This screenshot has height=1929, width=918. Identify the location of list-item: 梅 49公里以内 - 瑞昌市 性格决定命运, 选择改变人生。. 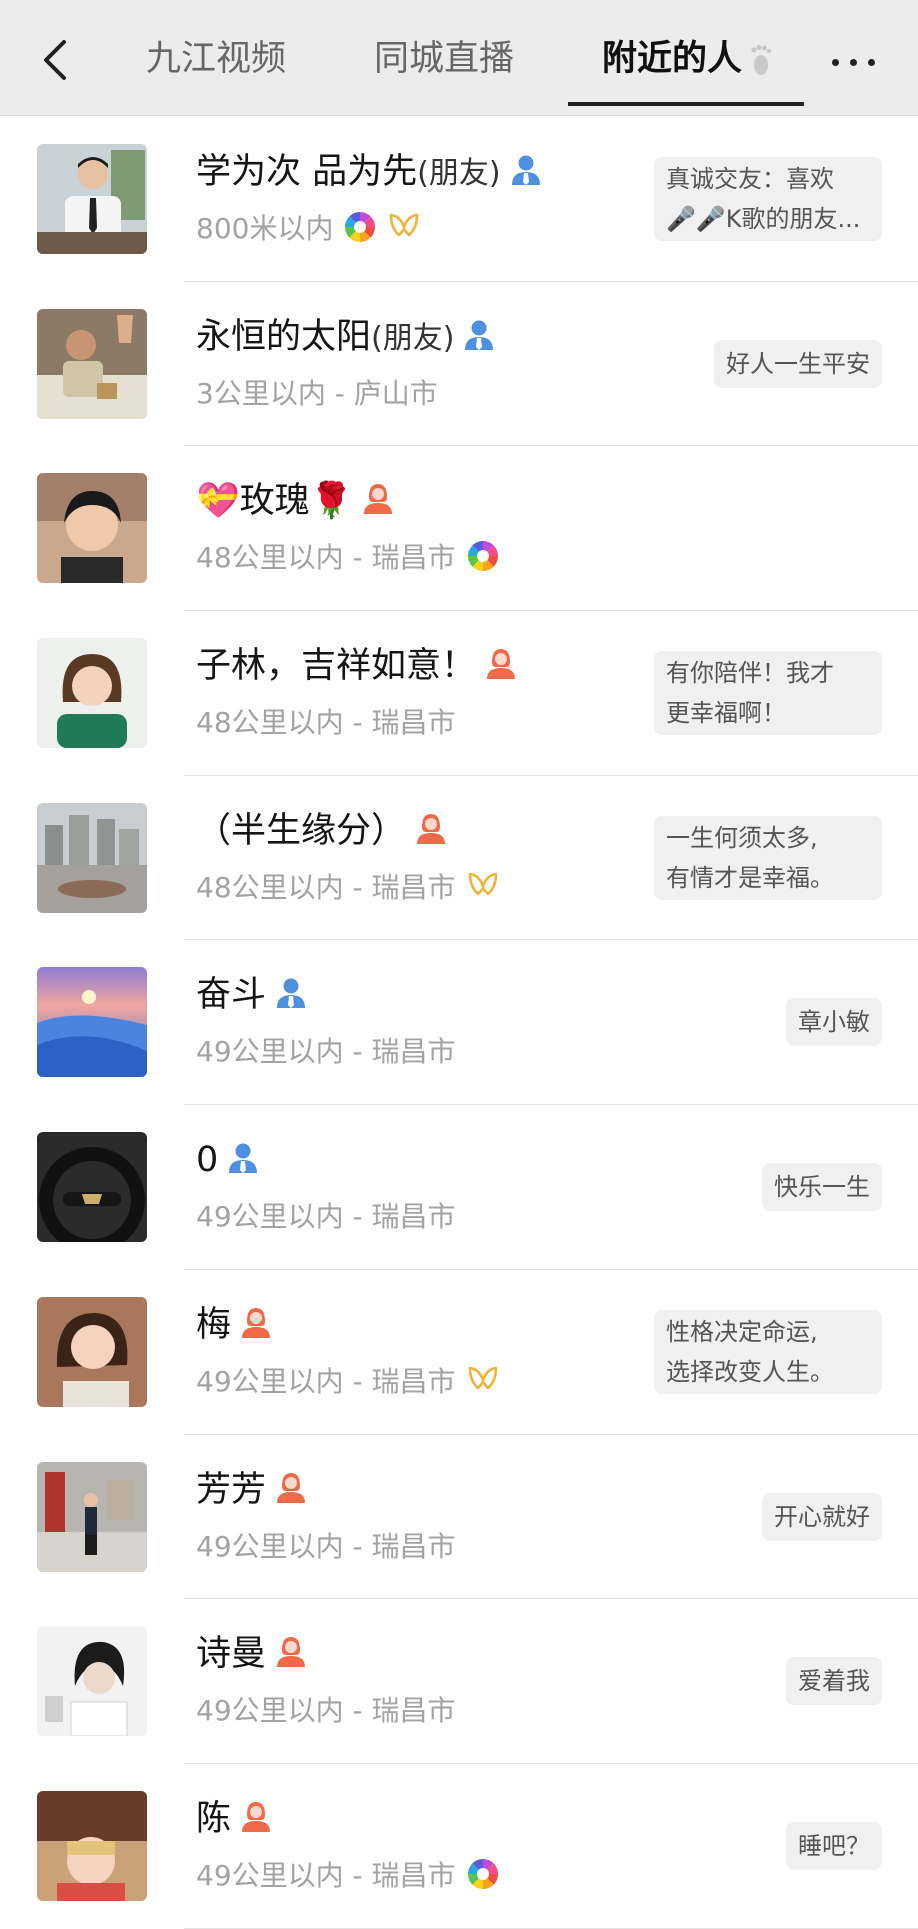
(459, 1352).